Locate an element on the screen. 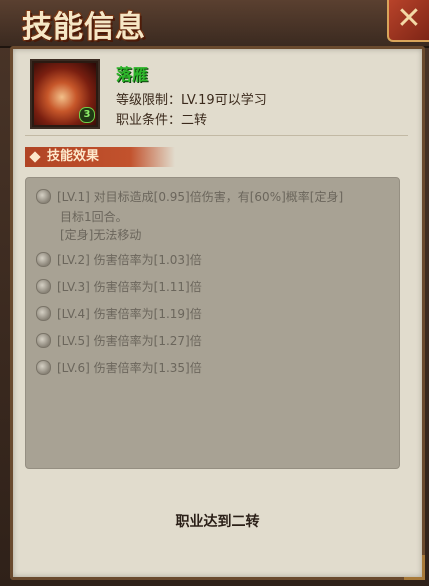  effect-item-lv1: [LV.1] 对目标造成[0.95]倍伤害，有[60%]概率[定身] is located at coordinates (189, 196).